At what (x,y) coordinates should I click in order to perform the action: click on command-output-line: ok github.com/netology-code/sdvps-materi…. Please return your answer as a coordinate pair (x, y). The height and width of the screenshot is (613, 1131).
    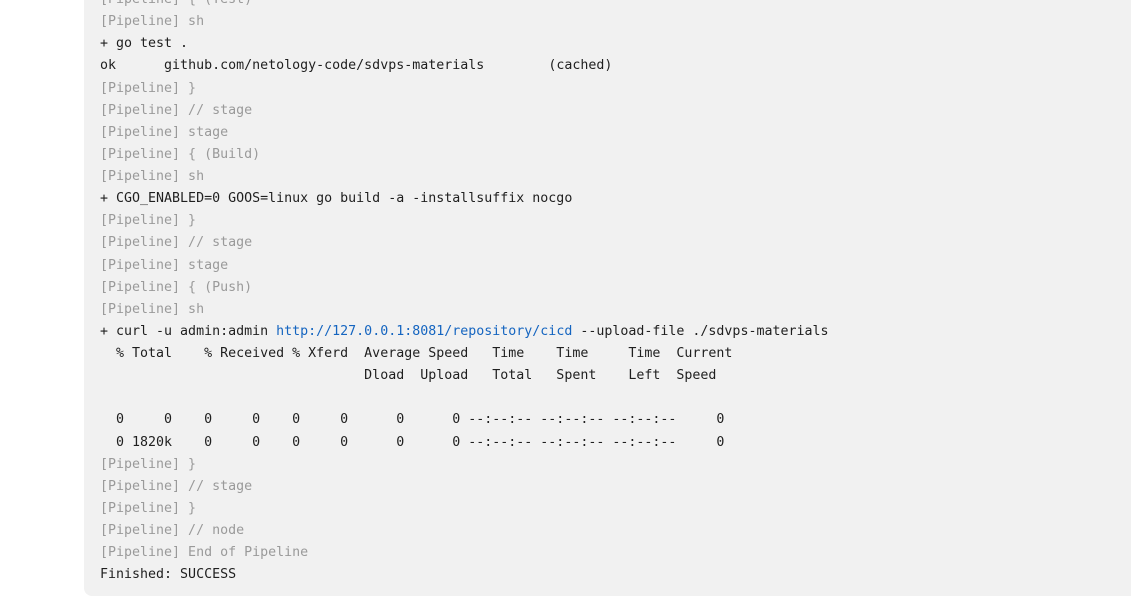
    Looking at the image, I should click on (356, 66).